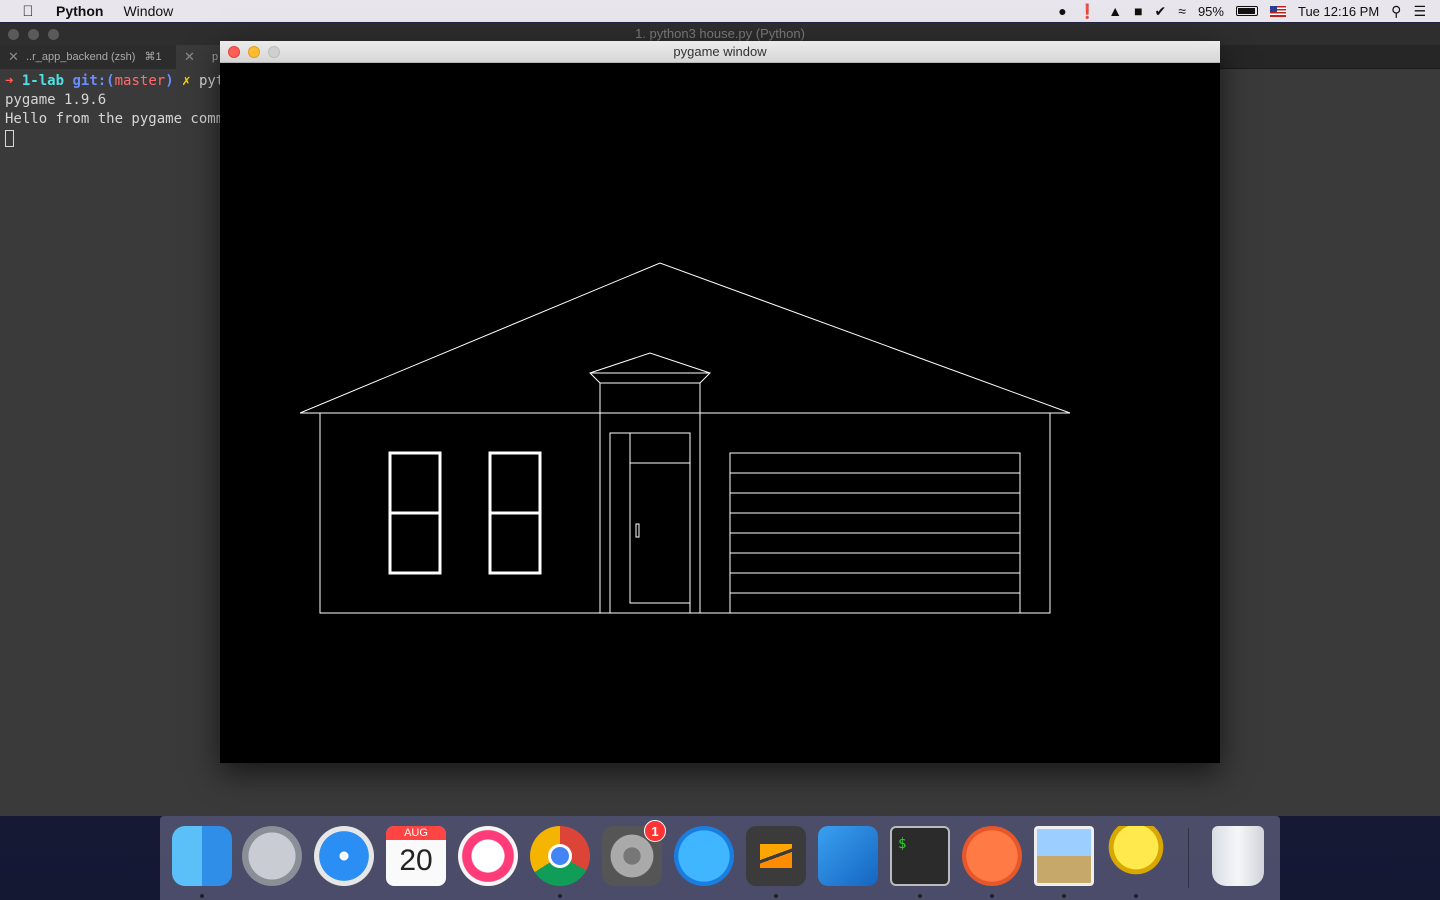  I want to click on safari-icon, so click(344, 856).